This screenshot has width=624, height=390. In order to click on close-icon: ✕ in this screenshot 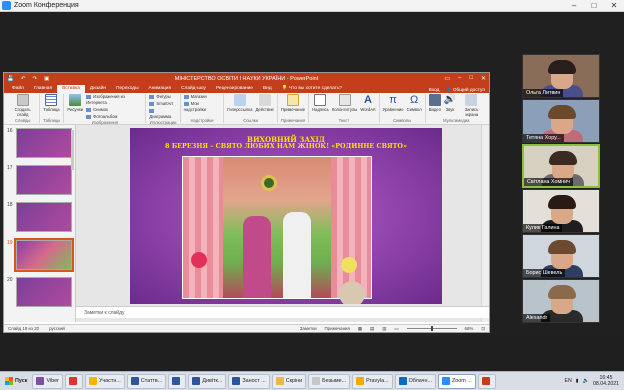, I will do `click(614, 5)`.